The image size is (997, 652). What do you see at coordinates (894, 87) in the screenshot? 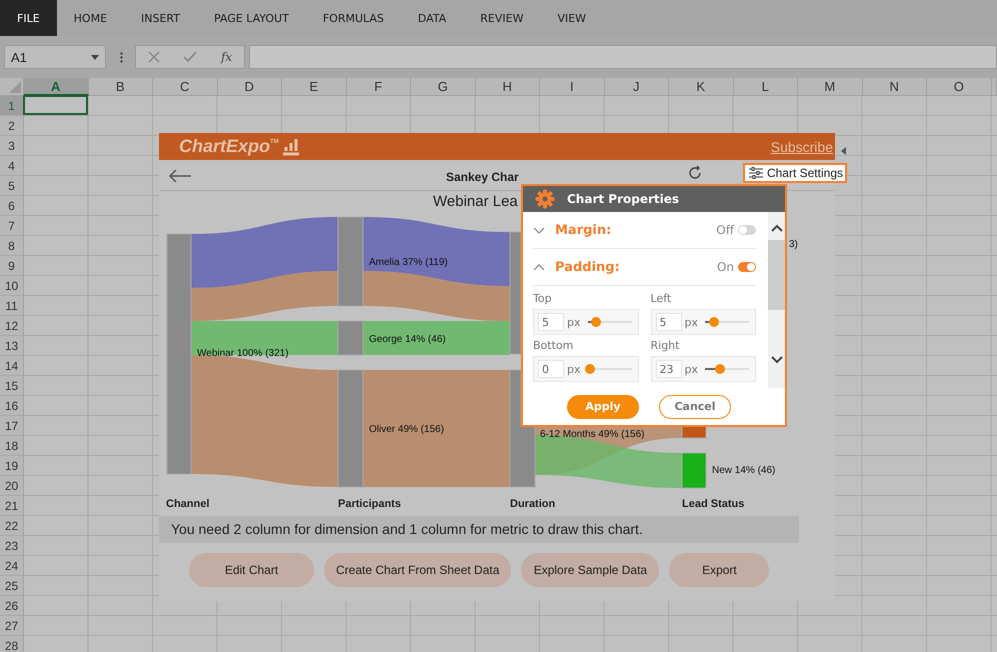
I see `column-header: N` at bounding box center [894, 87].